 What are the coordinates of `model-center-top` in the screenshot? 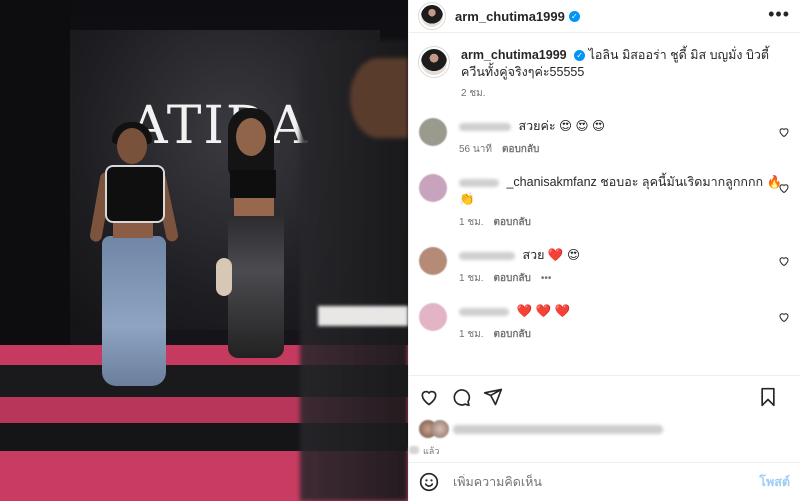 It's located at (253, 184).